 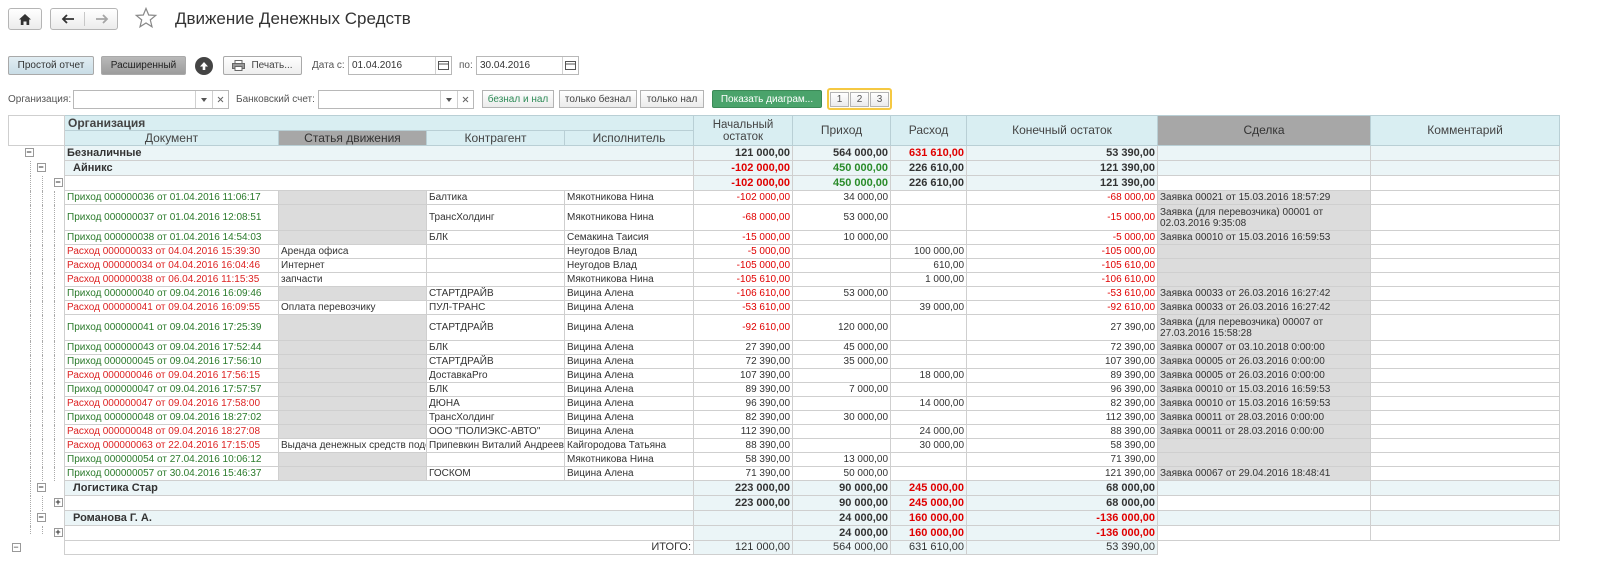 I want to click on org-start: 223 000,00, so click(x=743, y=488).